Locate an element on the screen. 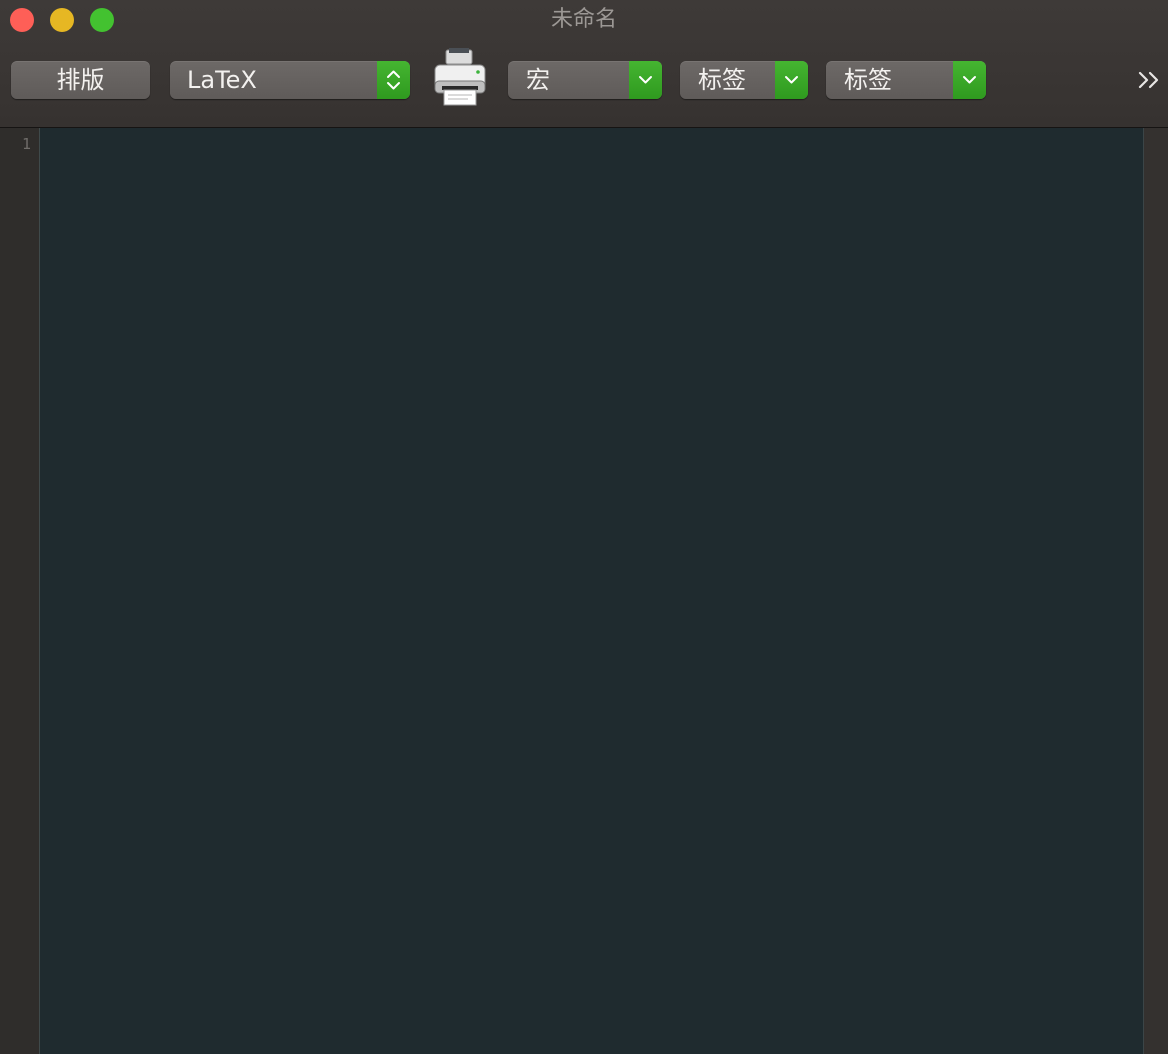  macros-popup: 宏 is located at coordinates (585, 80).